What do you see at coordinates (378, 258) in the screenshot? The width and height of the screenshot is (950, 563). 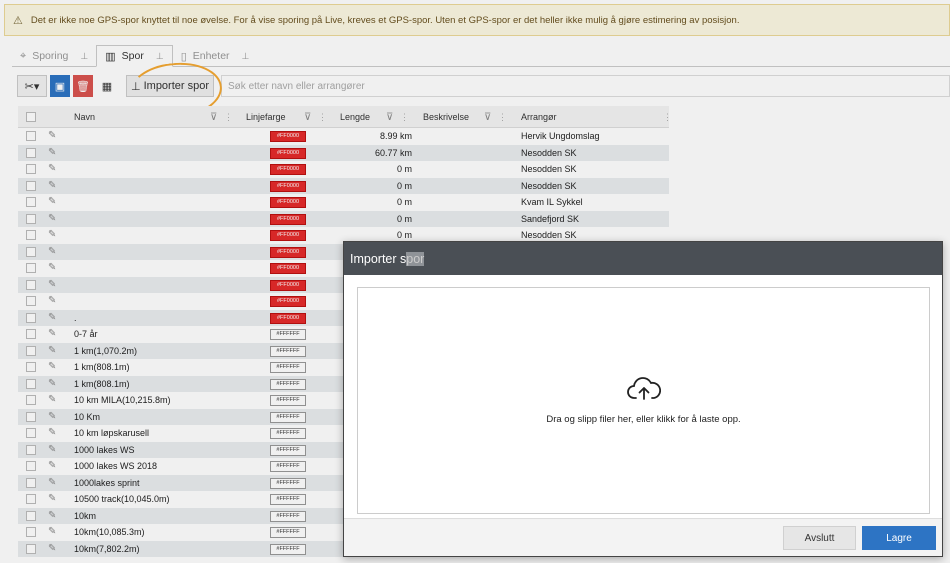 I see `dialog-title-text: Importer s` at bounding box center [378, 258].